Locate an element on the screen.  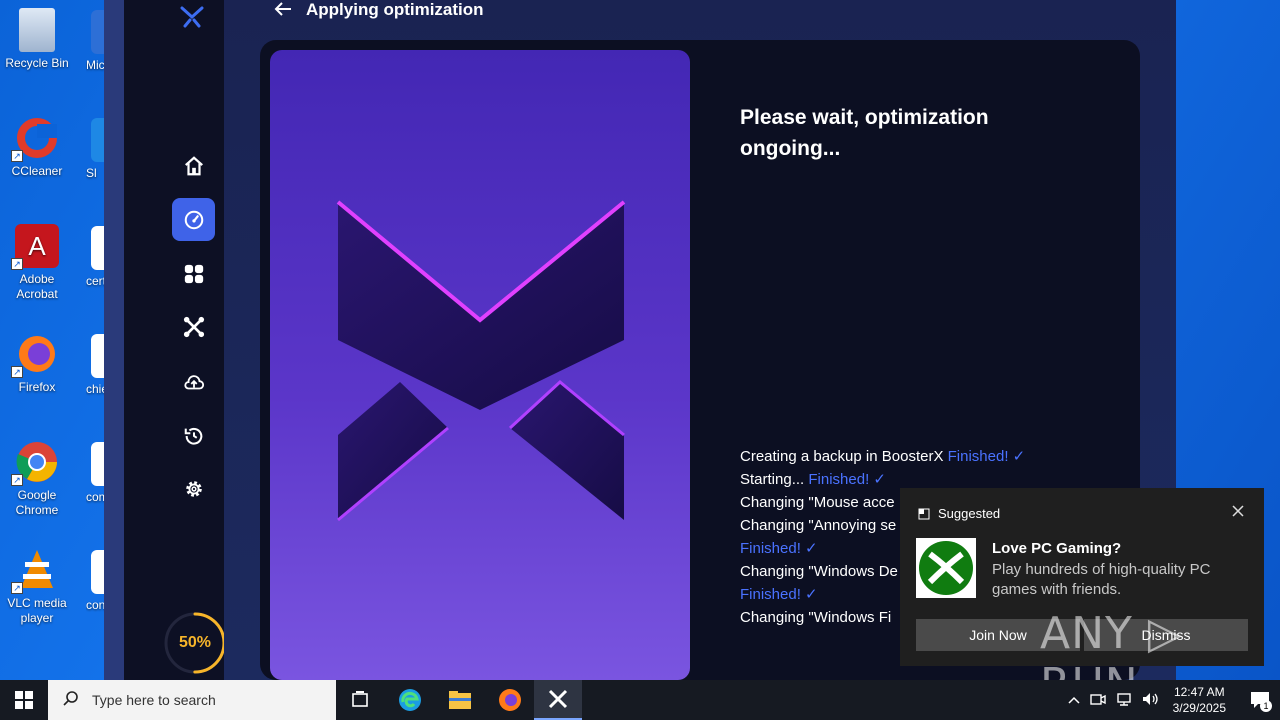
grid-icon is located at coordinates (193, 273).